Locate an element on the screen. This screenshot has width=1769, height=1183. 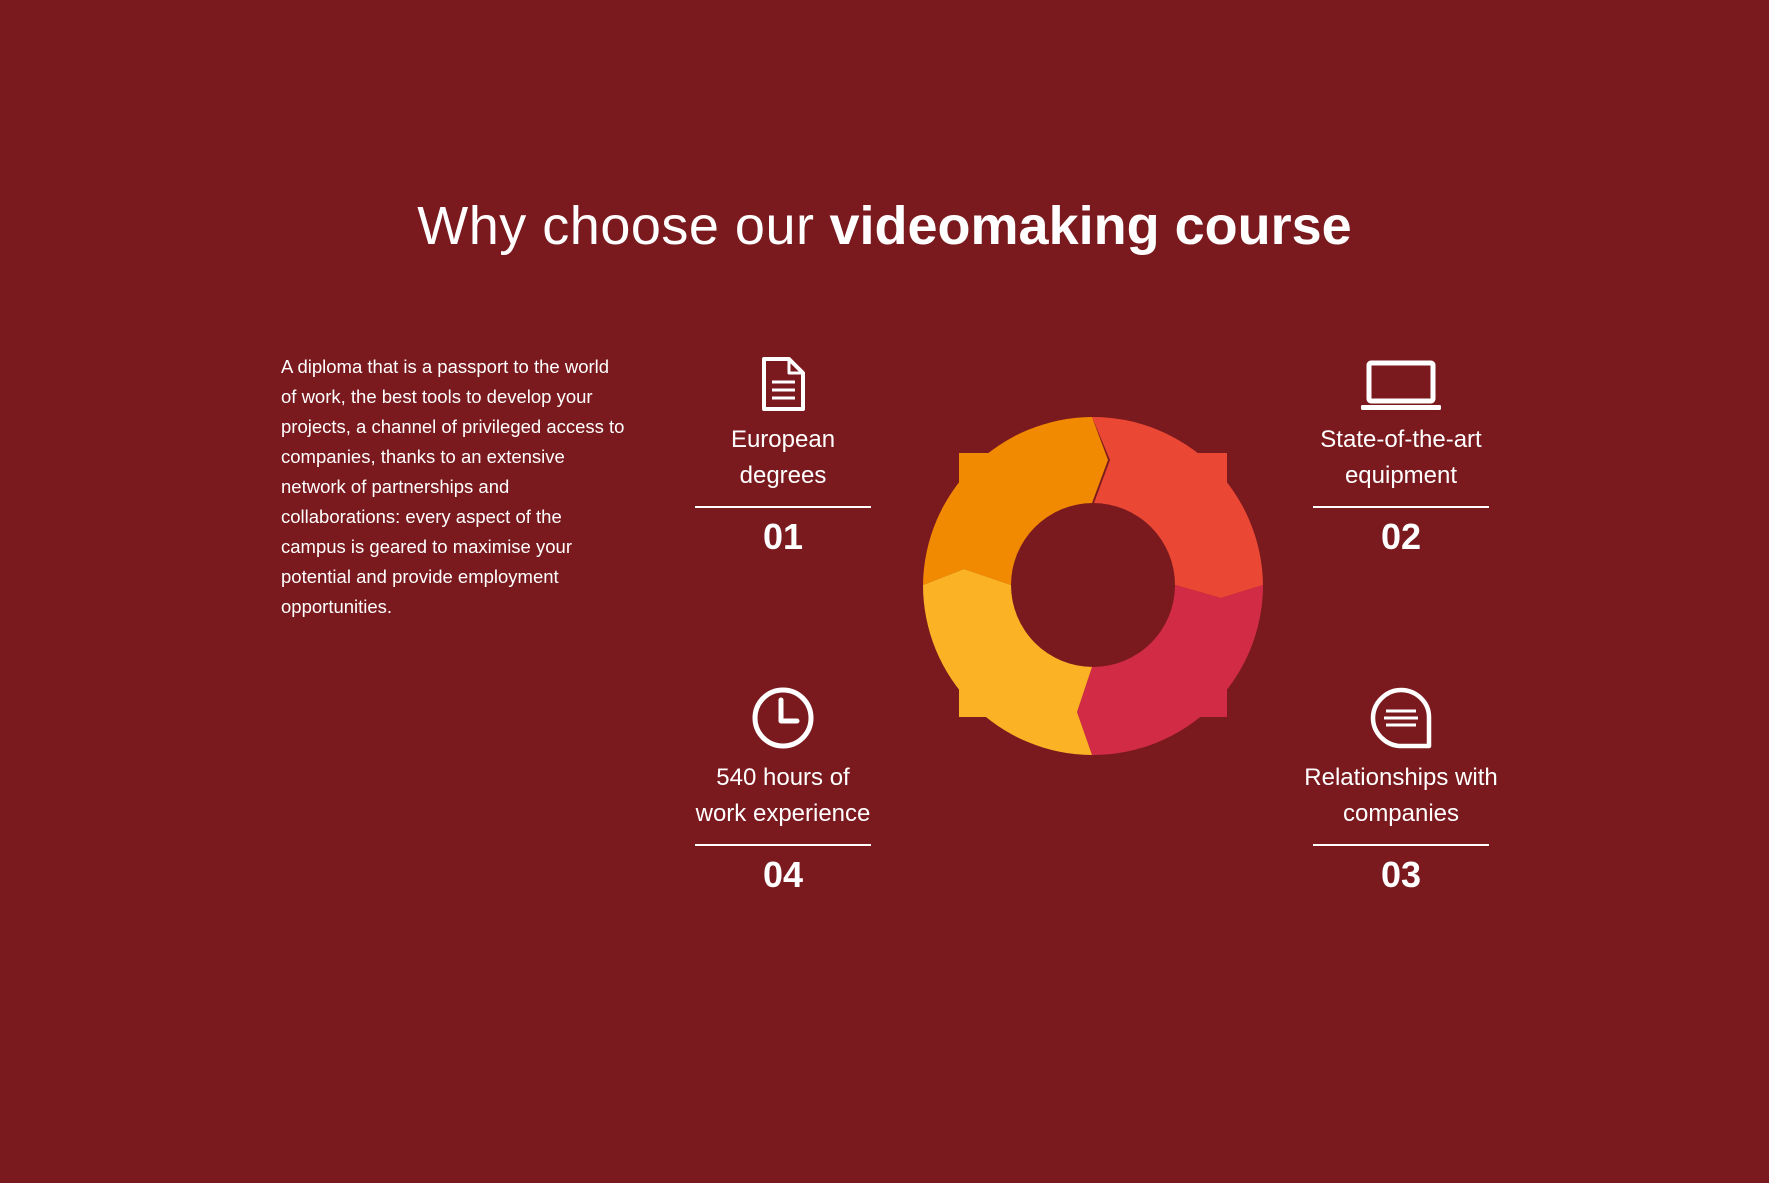
title-bold: videomaking course is located at coordinates (1090, 226).